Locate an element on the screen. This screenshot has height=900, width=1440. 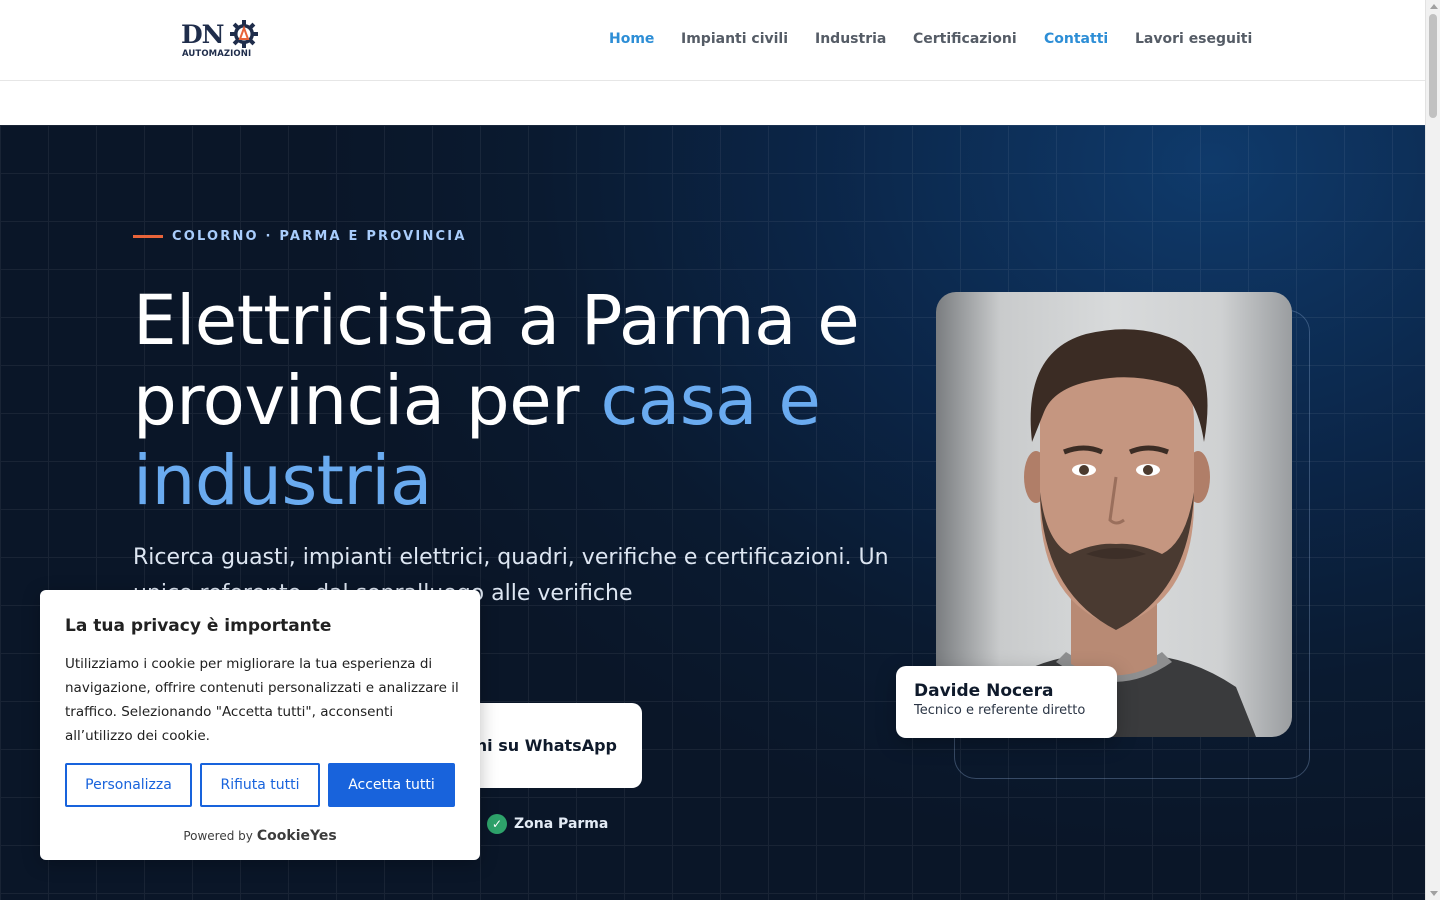
person-role: Tecnico e referente diretto is located at coordinates (1000, 710).